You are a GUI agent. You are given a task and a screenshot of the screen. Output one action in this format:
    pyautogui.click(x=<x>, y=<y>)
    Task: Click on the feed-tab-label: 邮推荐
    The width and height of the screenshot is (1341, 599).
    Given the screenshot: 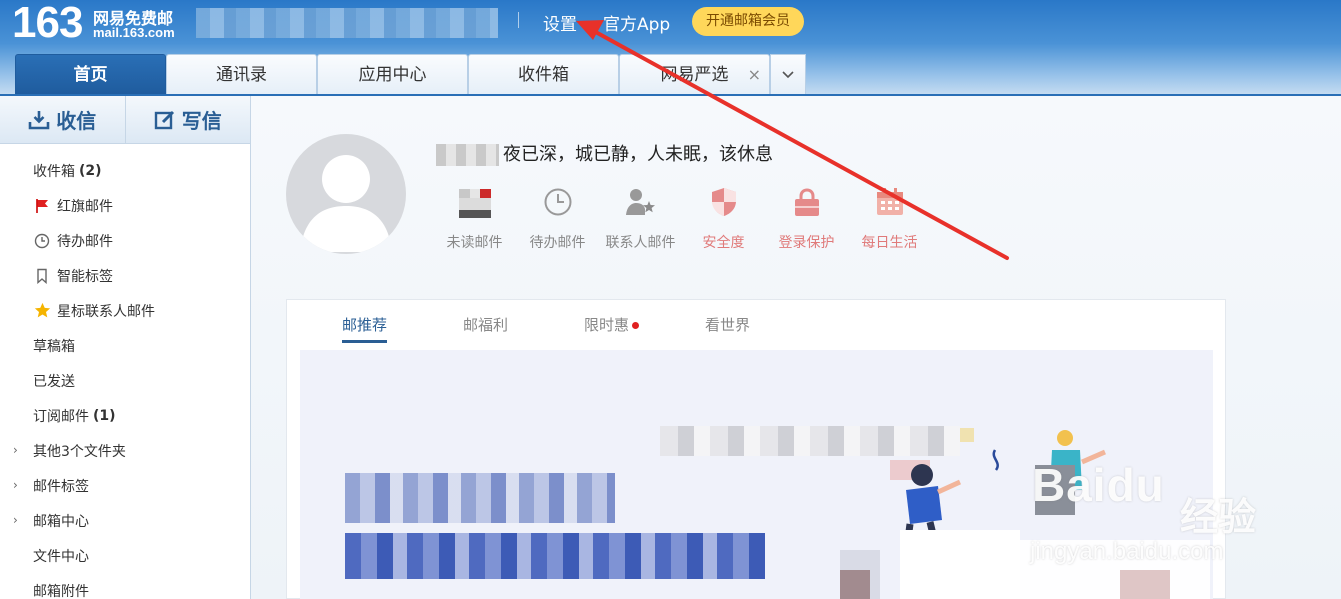 What is the action you would take?
    pyautogui.click(x=365, y=325)
    